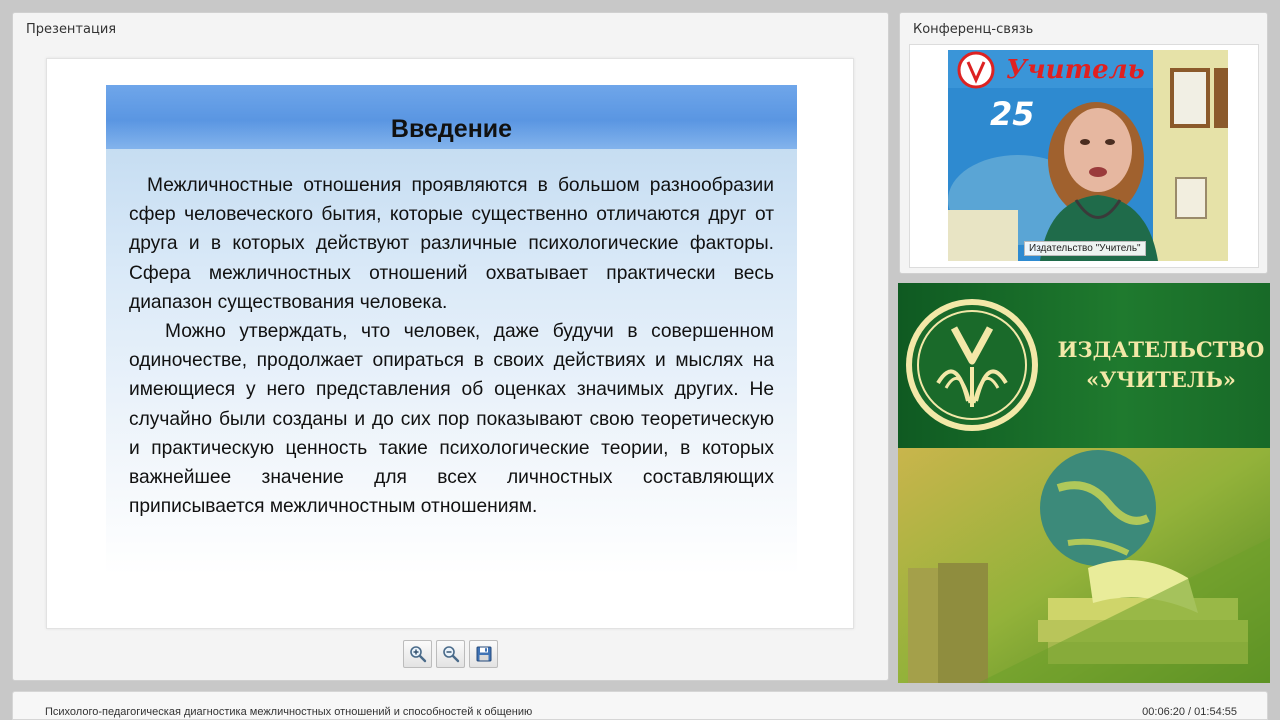 Image resolution: width=1280 pixels, height=720 pixels. Describe the element at coordinates (1098, 508) in the screenshot. I see `globe-icon` at that location.